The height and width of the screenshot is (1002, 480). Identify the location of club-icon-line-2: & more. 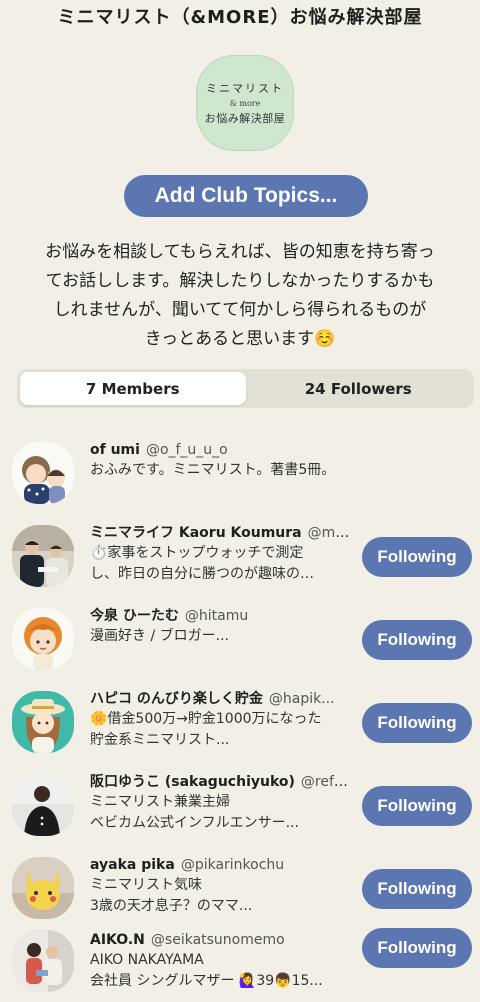
(245, 103).